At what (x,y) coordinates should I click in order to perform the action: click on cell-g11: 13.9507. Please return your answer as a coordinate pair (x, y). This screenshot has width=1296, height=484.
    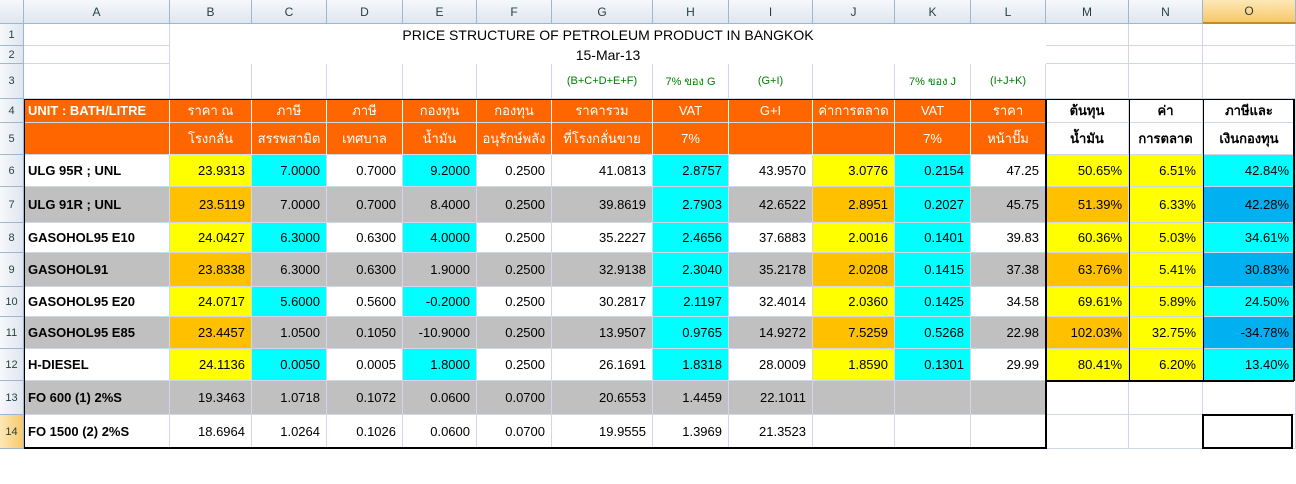
    Looking at the image, I should click on (602, 333).